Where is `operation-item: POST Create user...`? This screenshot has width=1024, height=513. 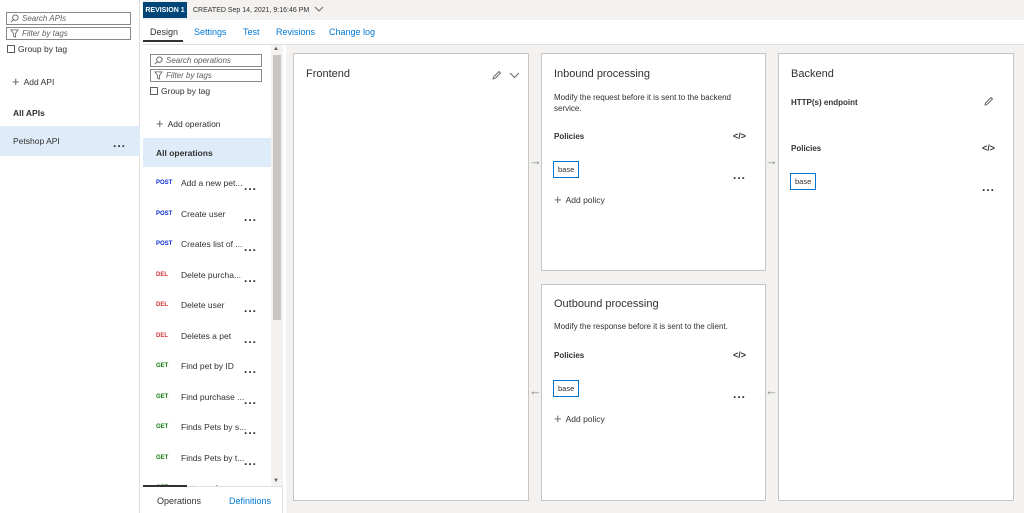 operation-item: POST Create user... is located at coordinates (207, 214).